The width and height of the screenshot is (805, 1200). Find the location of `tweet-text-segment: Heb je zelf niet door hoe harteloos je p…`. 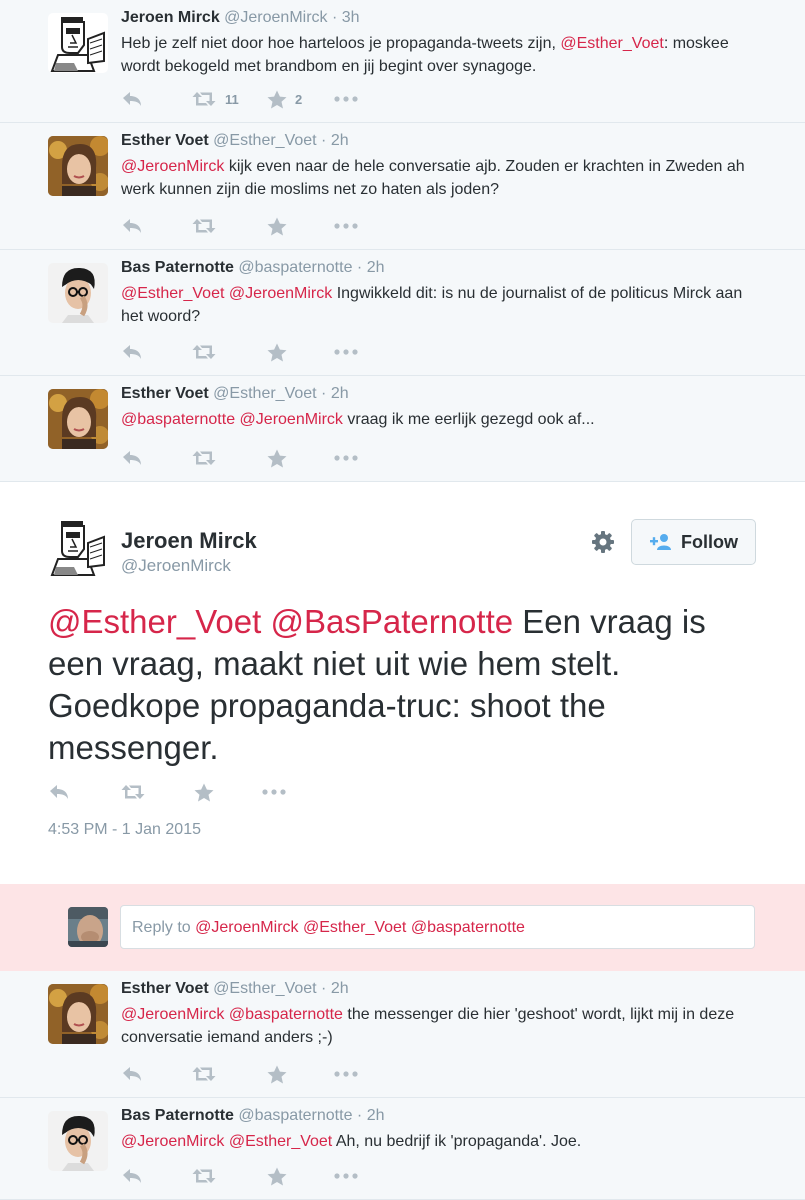

tweet-text-segment: Heb je zelf niet door hoe harteloos je p… is located at coordinates (341, 43).